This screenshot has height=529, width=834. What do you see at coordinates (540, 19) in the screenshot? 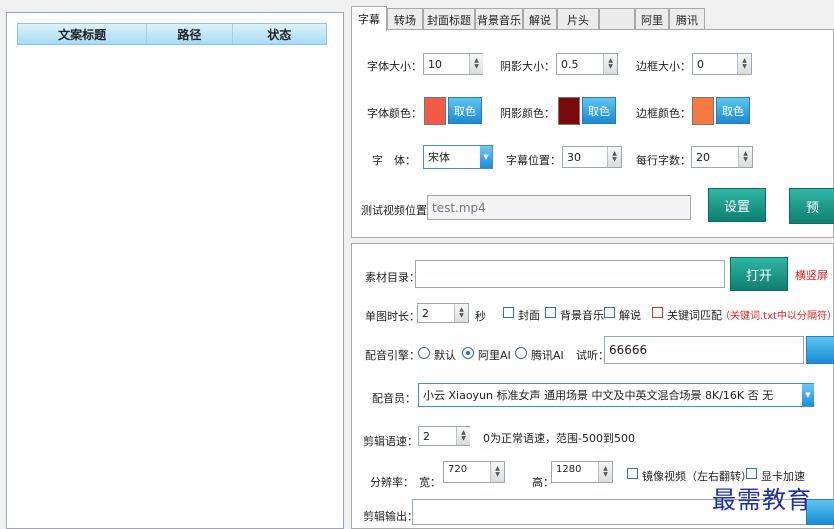
I see `tab-narration: 解说` at bounding box center [540, 19].